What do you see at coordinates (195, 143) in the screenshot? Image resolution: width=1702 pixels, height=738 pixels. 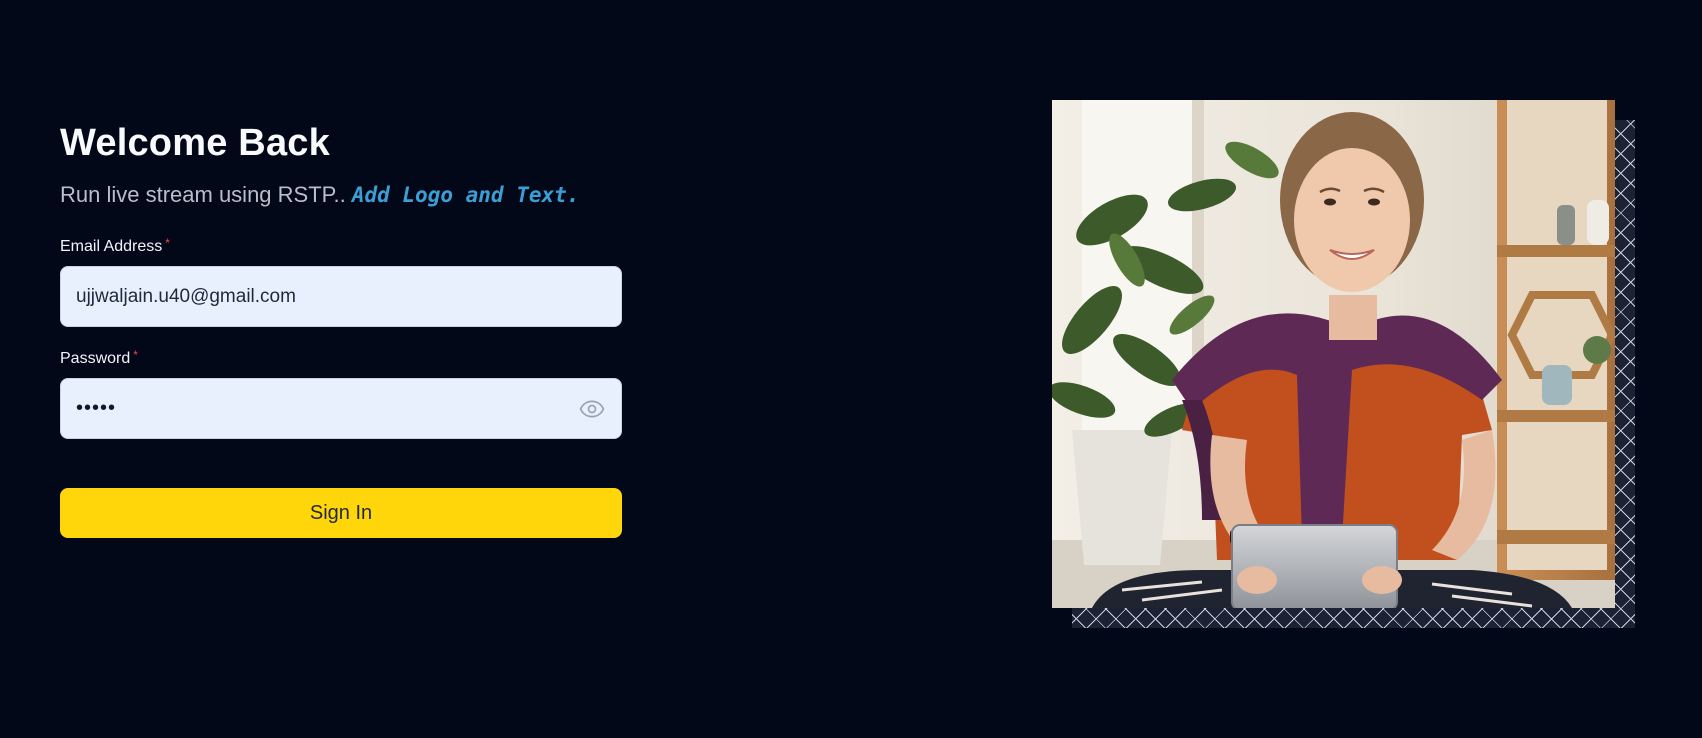 I see `page-title: Welcome Back` at bounding box center [195, 143].